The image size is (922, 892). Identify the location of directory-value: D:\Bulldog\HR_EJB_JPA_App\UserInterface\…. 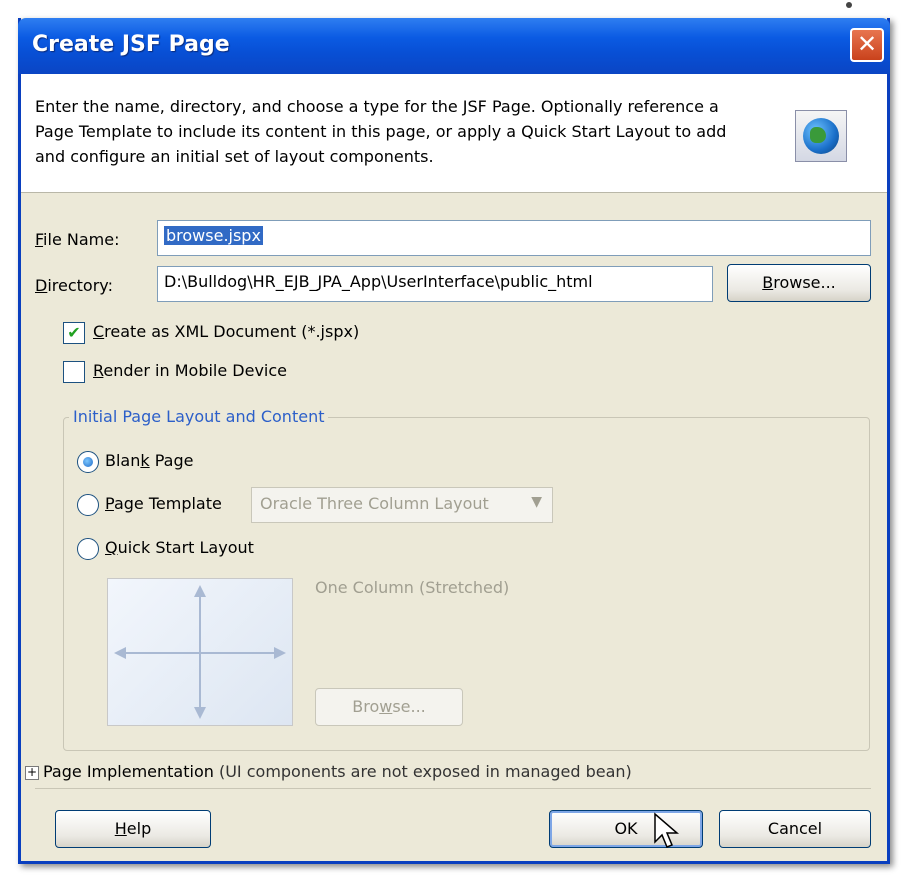
(378, 281).